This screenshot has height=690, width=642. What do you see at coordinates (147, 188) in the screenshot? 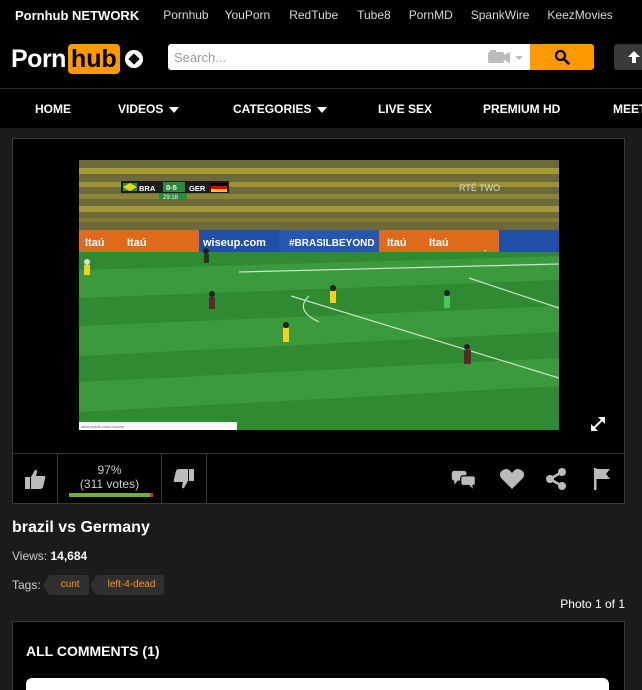
I see `score-team1: BRA` at bounding box center [147, 188].